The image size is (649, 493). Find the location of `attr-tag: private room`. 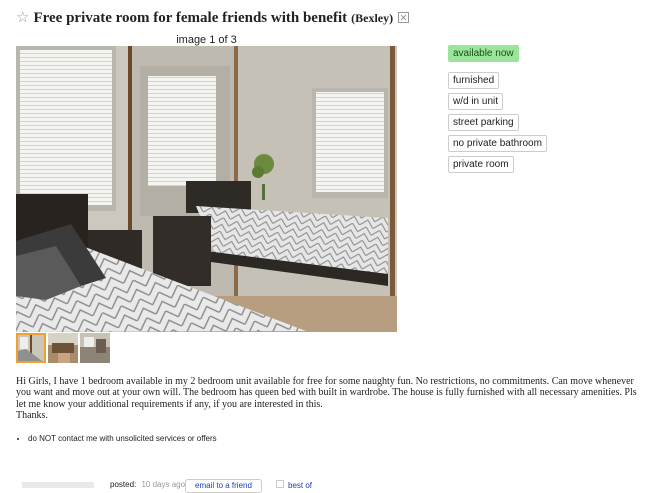

attr-tag: private room is located at coordinates (481, 164).